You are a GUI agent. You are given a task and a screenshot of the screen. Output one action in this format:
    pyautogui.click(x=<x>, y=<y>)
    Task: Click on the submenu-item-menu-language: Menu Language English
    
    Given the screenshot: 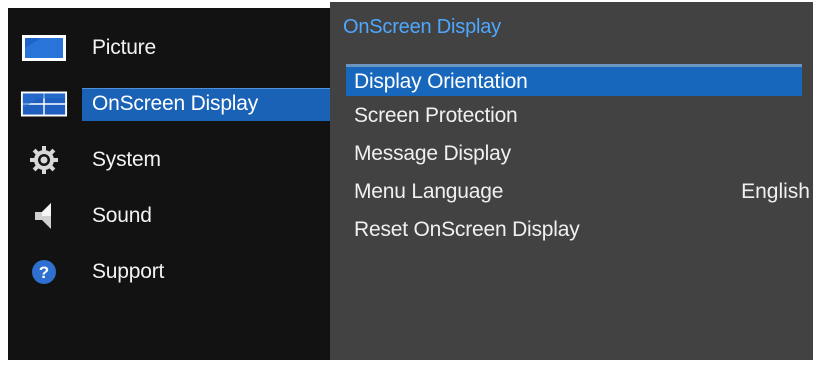 What is the action you would take?
    pyautogui.click(x=578, y=192)
    